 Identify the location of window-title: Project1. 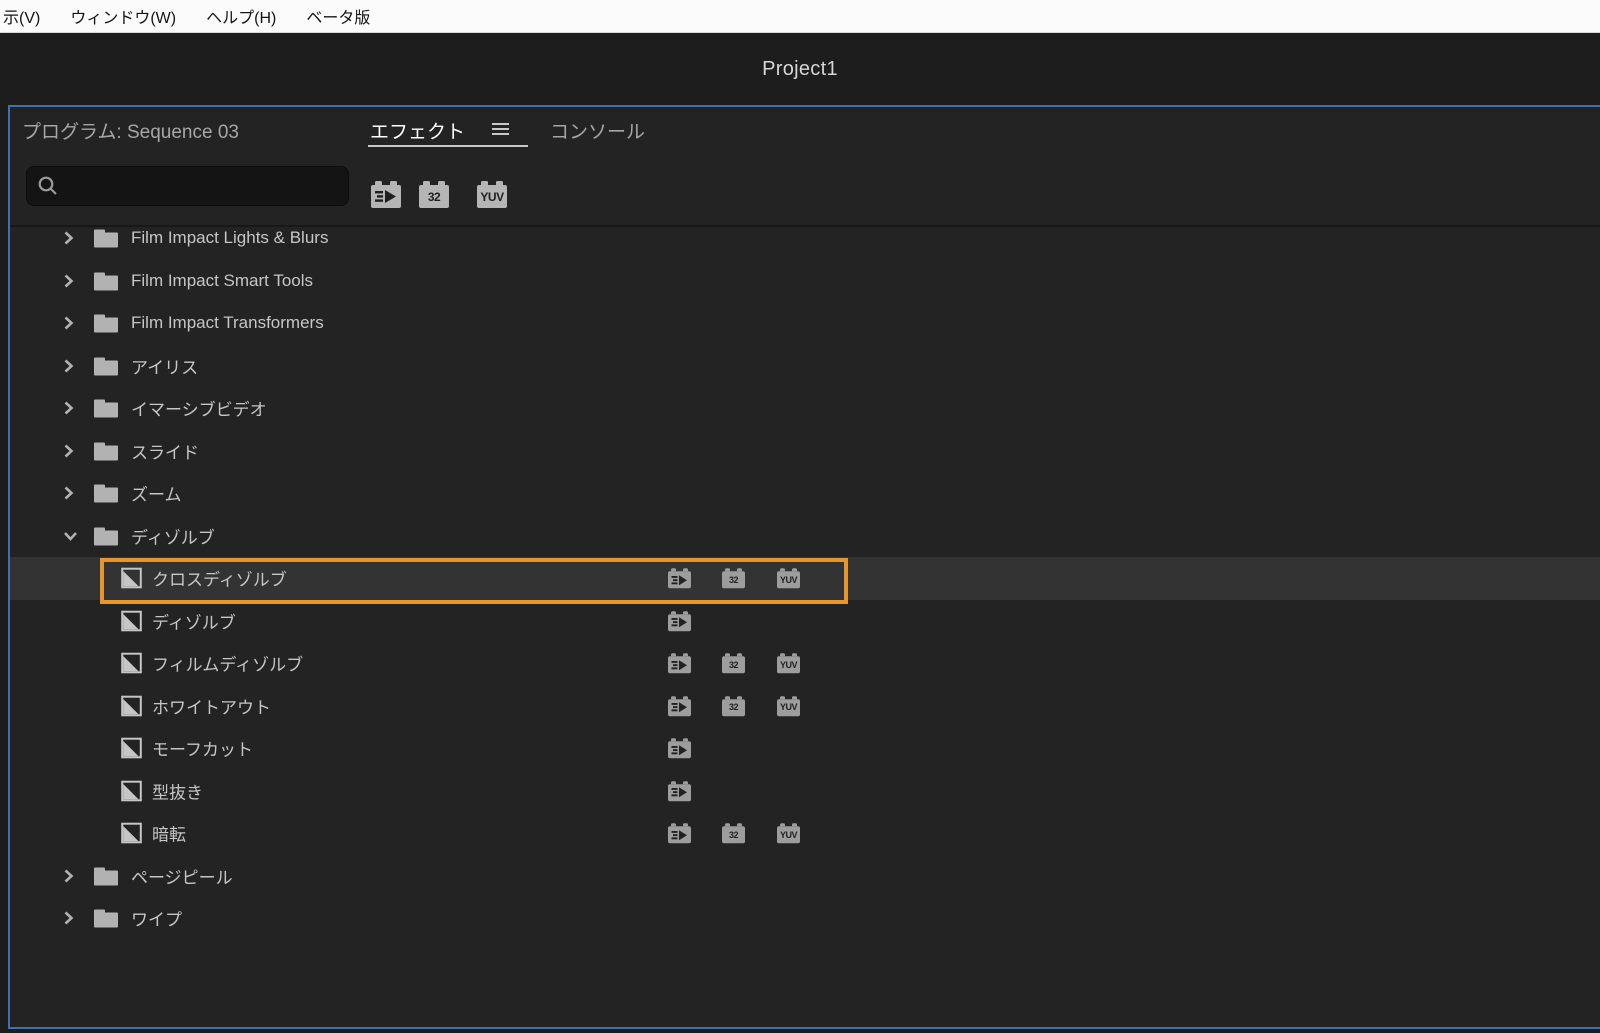
(800, 68).